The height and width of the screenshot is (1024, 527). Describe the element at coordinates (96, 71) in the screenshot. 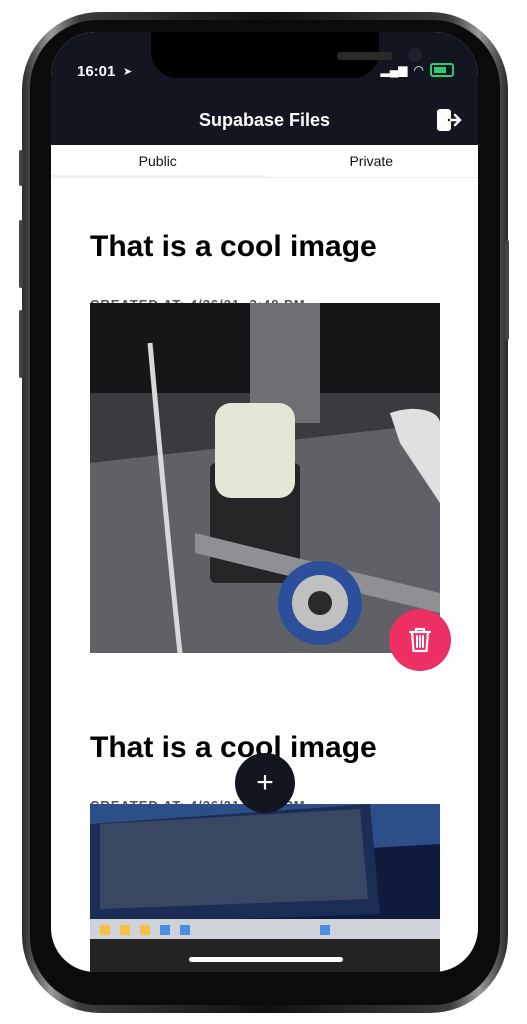

I see `status-time: 16:01` at that location.